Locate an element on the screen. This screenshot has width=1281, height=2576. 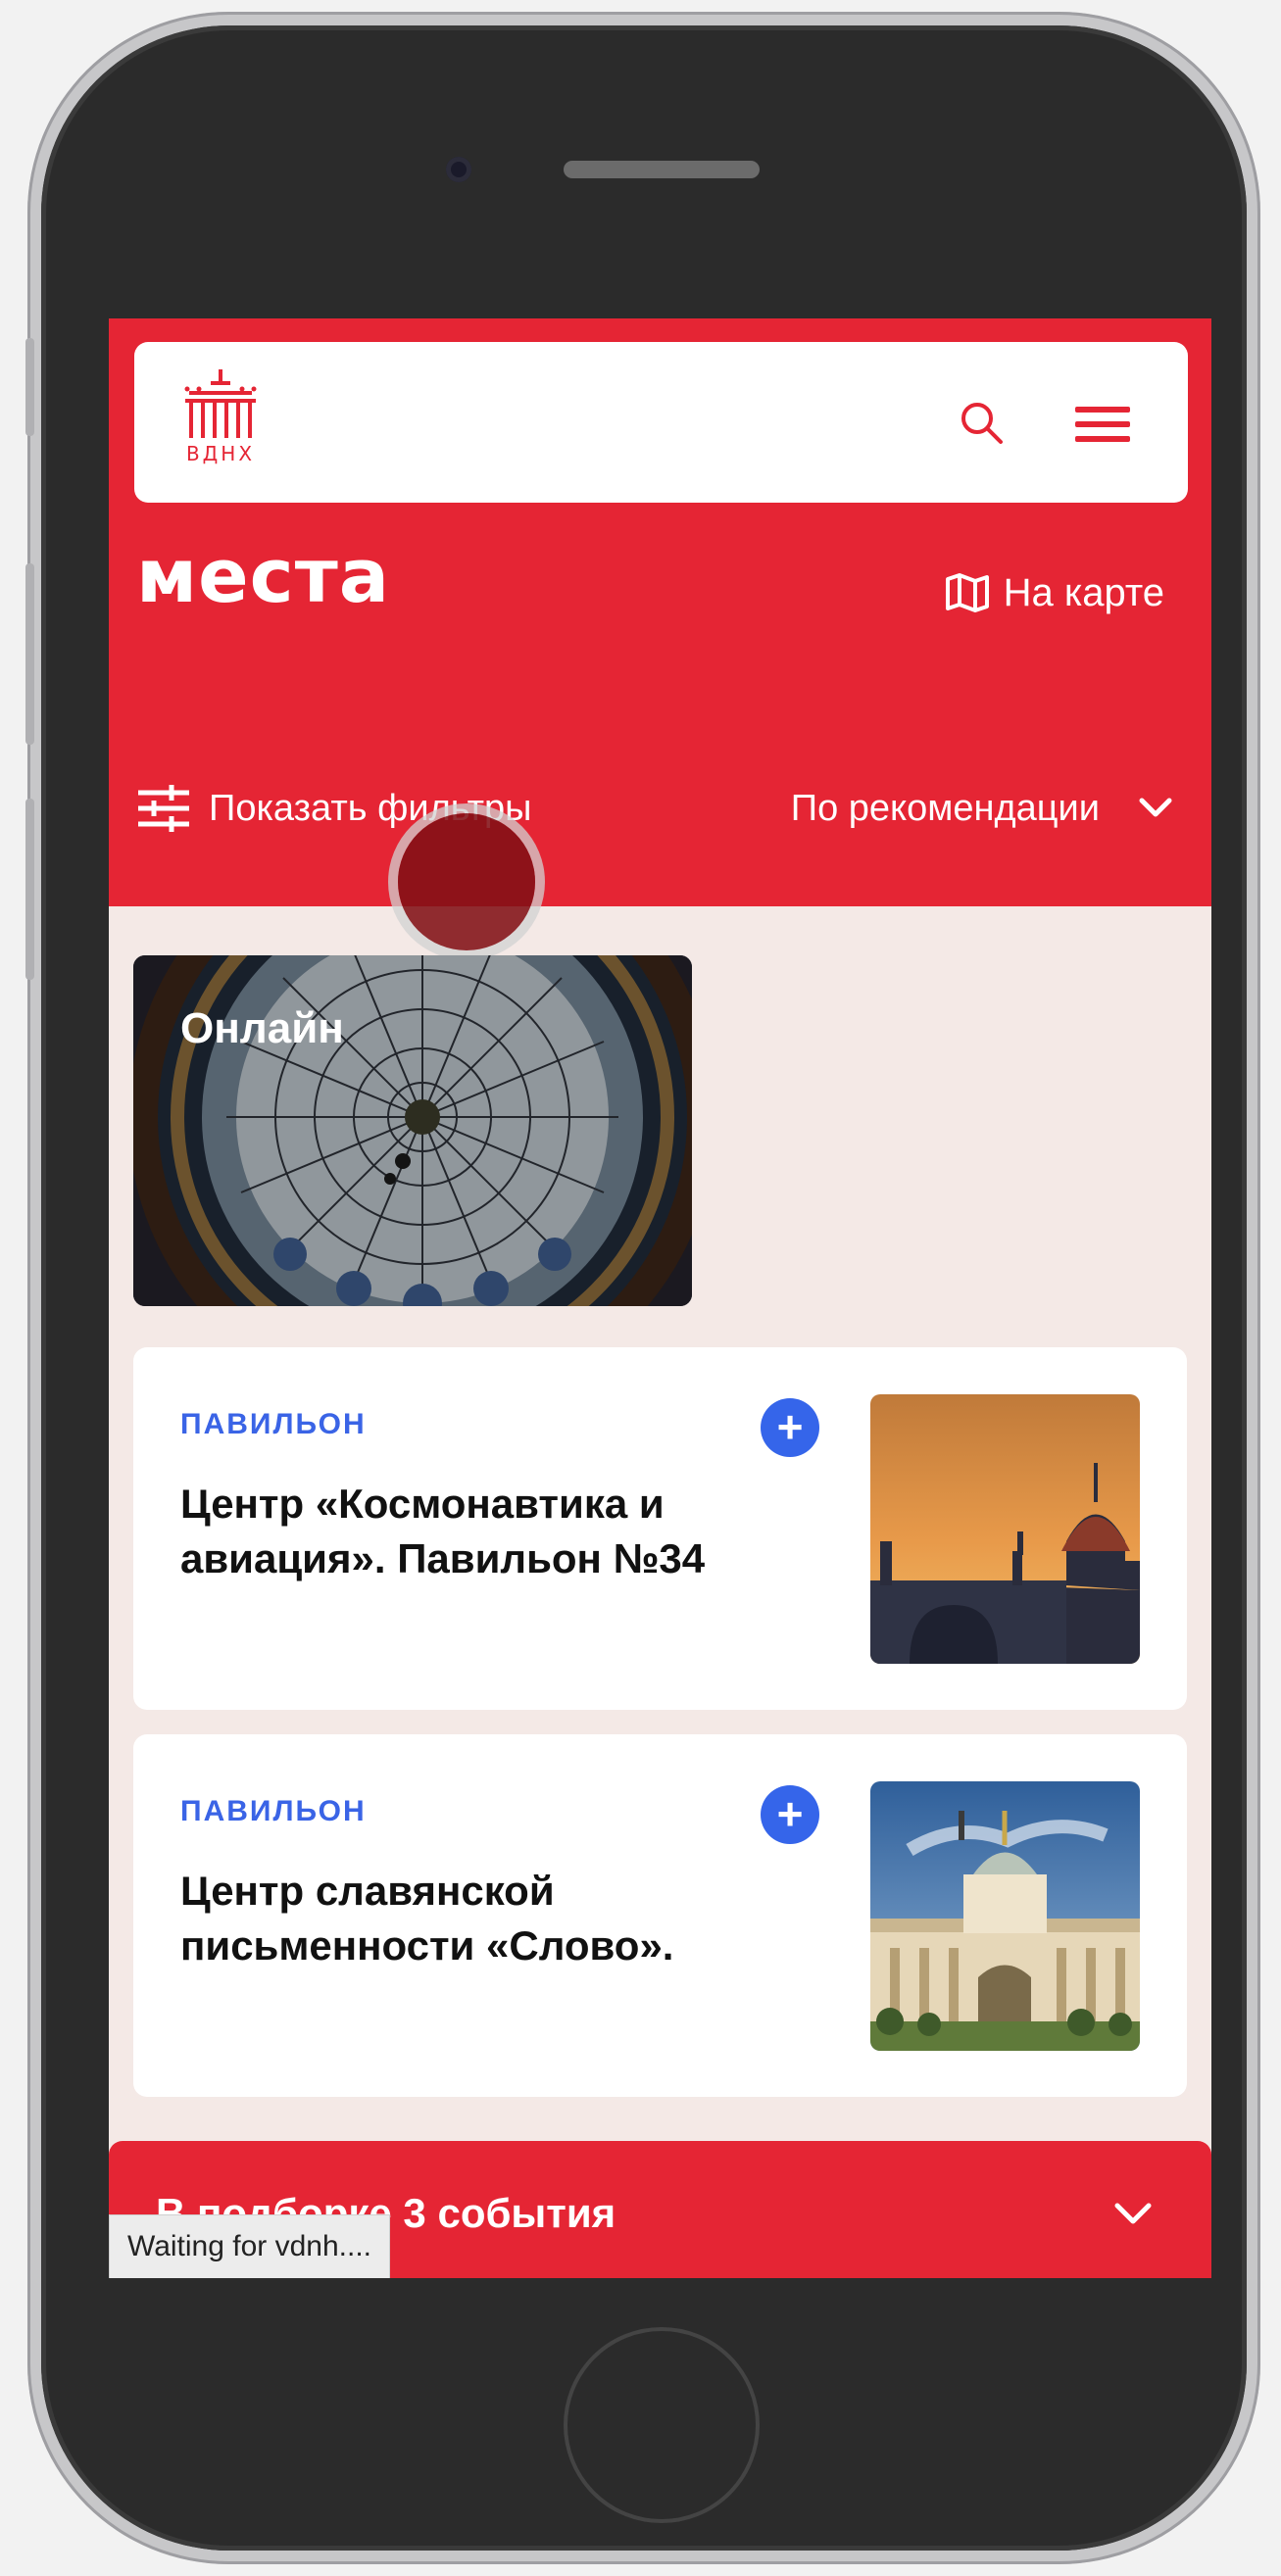
sort-dropdown: По рекомендации is located at coordinates (982, 808).